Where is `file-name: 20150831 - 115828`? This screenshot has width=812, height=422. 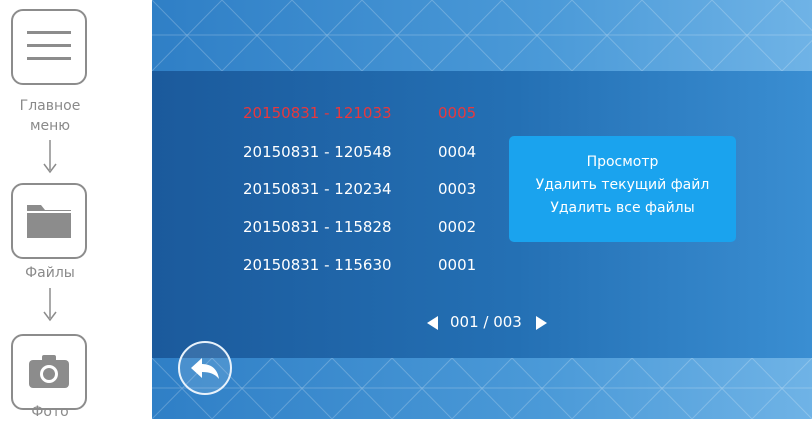 file-name: 20150831 - 115828 is located at coordinates (317, 227).